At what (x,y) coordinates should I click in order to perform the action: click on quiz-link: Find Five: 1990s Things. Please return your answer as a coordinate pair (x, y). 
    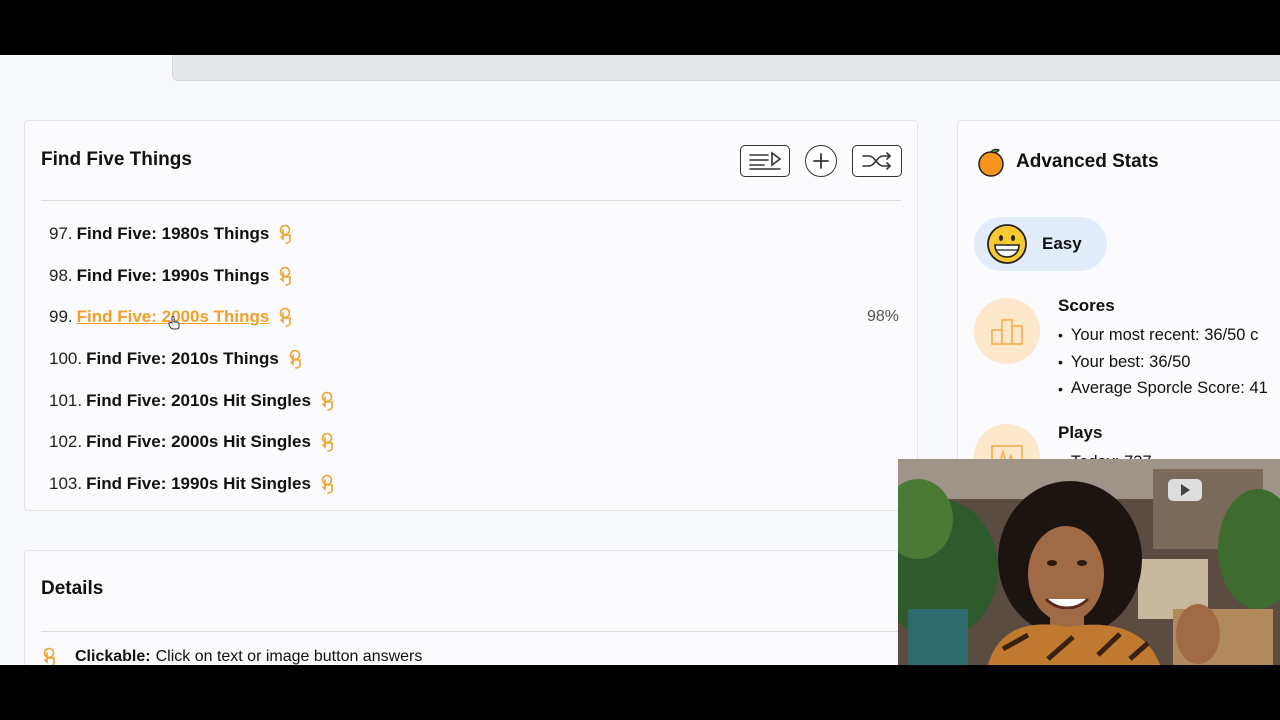
    Looking at the image, I should click on (173, 276).